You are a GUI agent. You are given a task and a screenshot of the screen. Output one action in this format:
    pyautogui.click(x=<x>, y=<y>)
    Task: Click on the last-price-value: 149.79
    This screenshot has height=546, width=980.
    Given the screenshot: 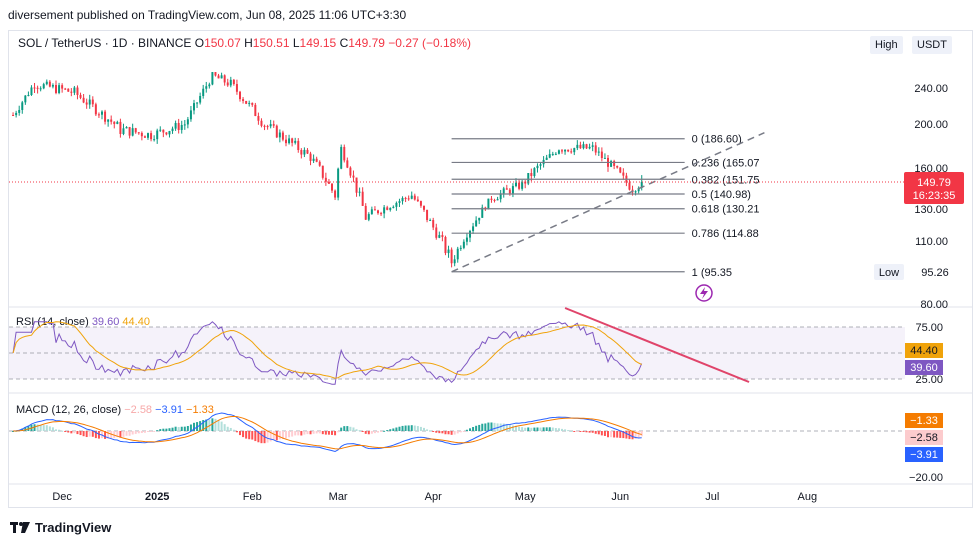 What is the action you would take?
    pyautogui.click(x=934, y=183)
    